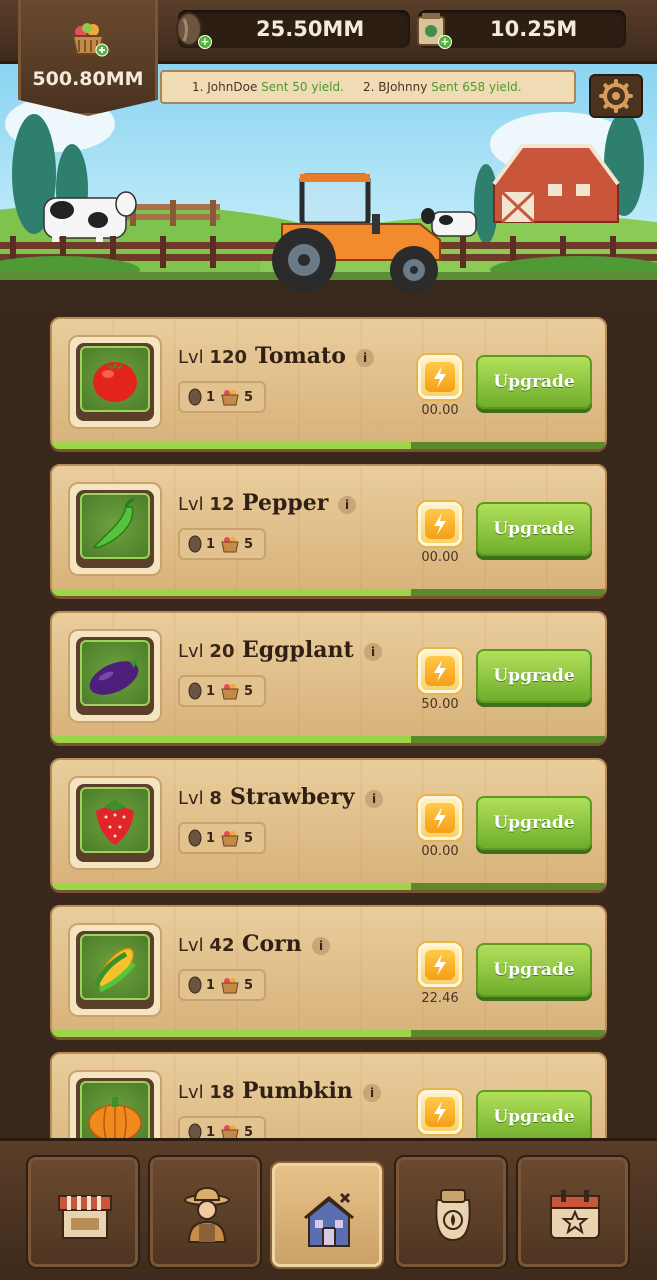 The height and width of the screenshot is (1280, 657). What do you see at coordinates (328, 824) in the screenshot?
I see `crop-card-strawberry: Lvl 8 Strawbery i 1 5 00.00 Upgrade` at bounding box center [328, 824].